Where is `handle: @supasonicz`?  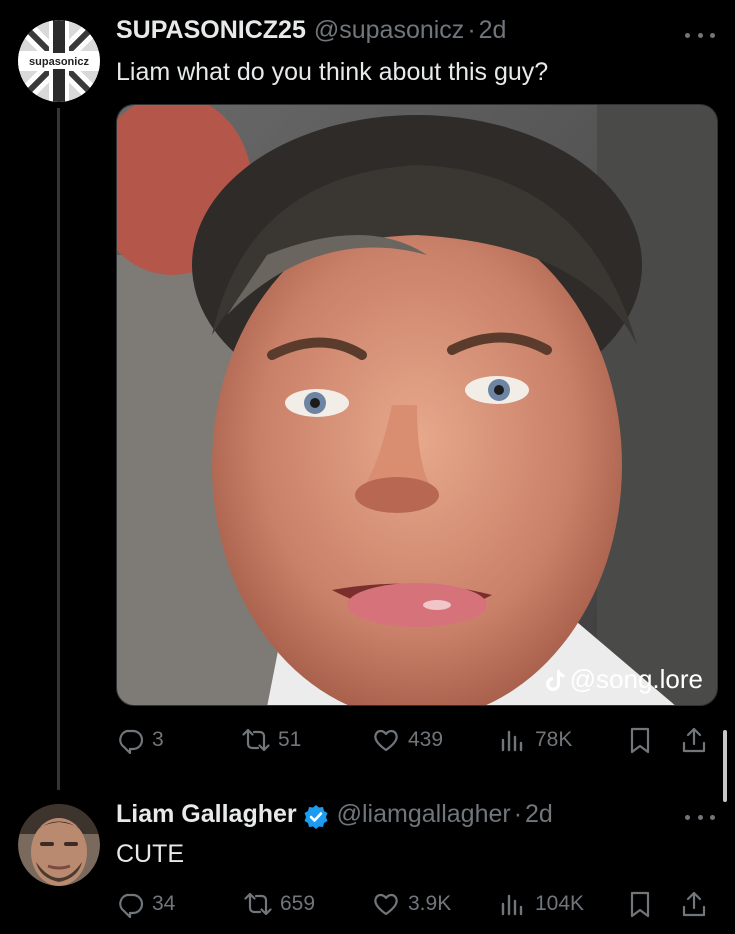 handle: @supasonicz is located at coordinates (389, 30).